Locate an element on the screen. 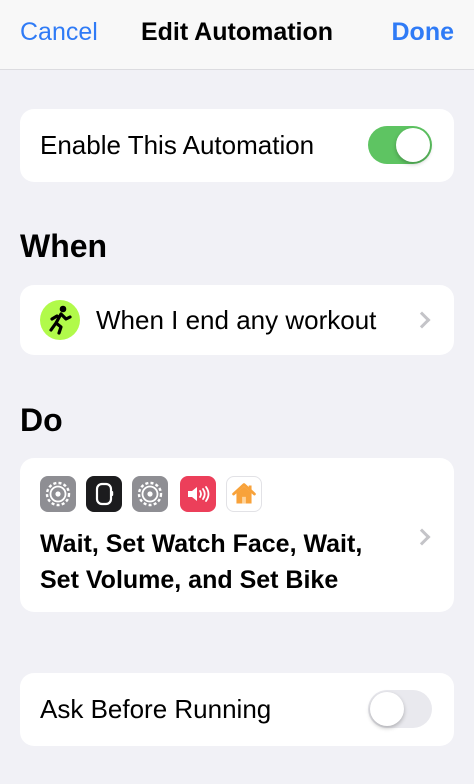 This screenshot has height=784, width=474. enable-automation-row: Enable This Automation is located at coordinates (237, 145).